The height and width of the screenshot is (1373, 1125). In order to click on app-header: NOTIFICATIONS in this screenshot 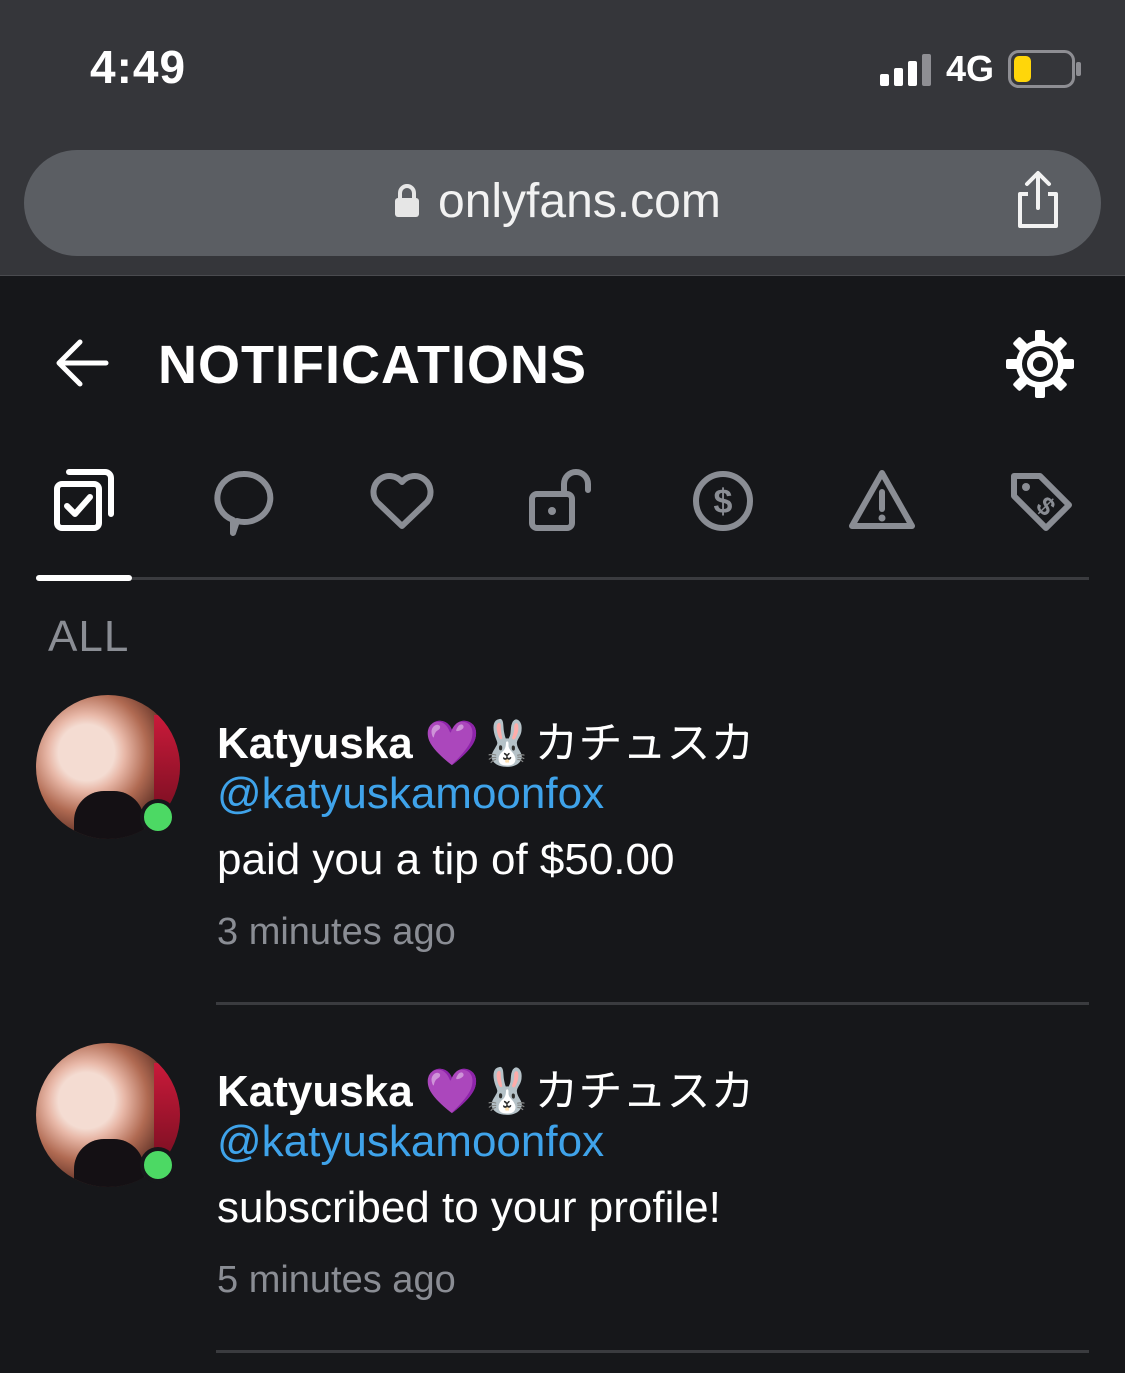, I will do `click(562, 361)`.